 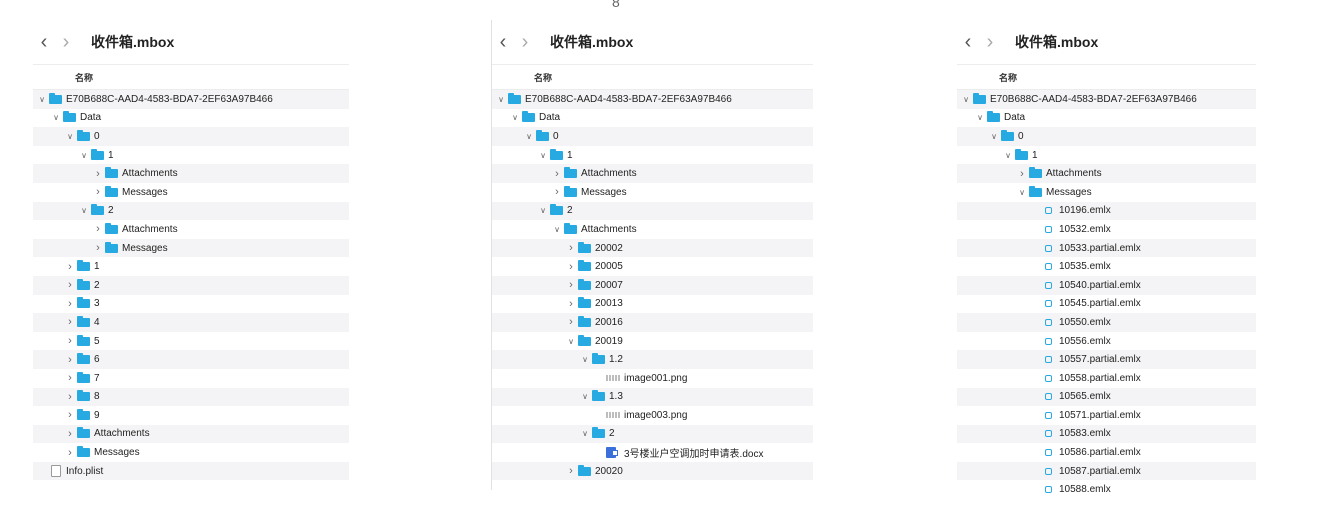 What do you see at coordinates (191, 304) in the screenshot?
I see `tree-row: › 3` at bounding box center [191, 304].